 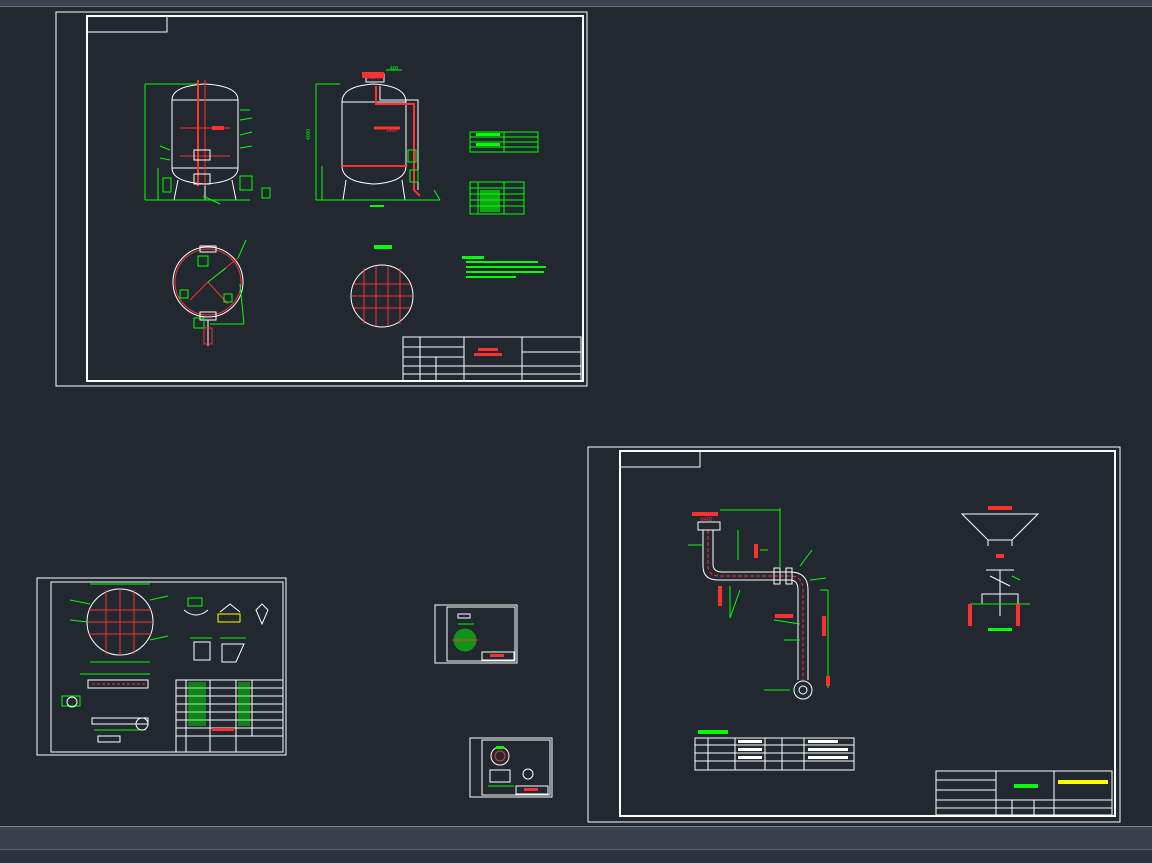 What do you see at coordinates (119, 623) in the screenshot?
I see `grid-plate-view` at bounding box center [119, 623].